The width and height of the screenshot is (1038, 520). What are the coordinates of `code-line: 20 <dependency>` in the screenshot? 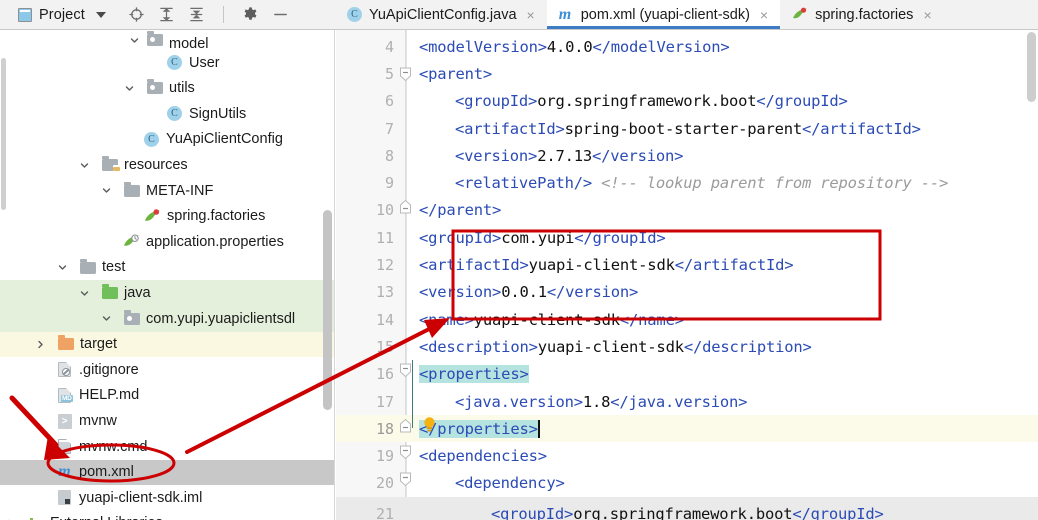 It's located at (687, 483).